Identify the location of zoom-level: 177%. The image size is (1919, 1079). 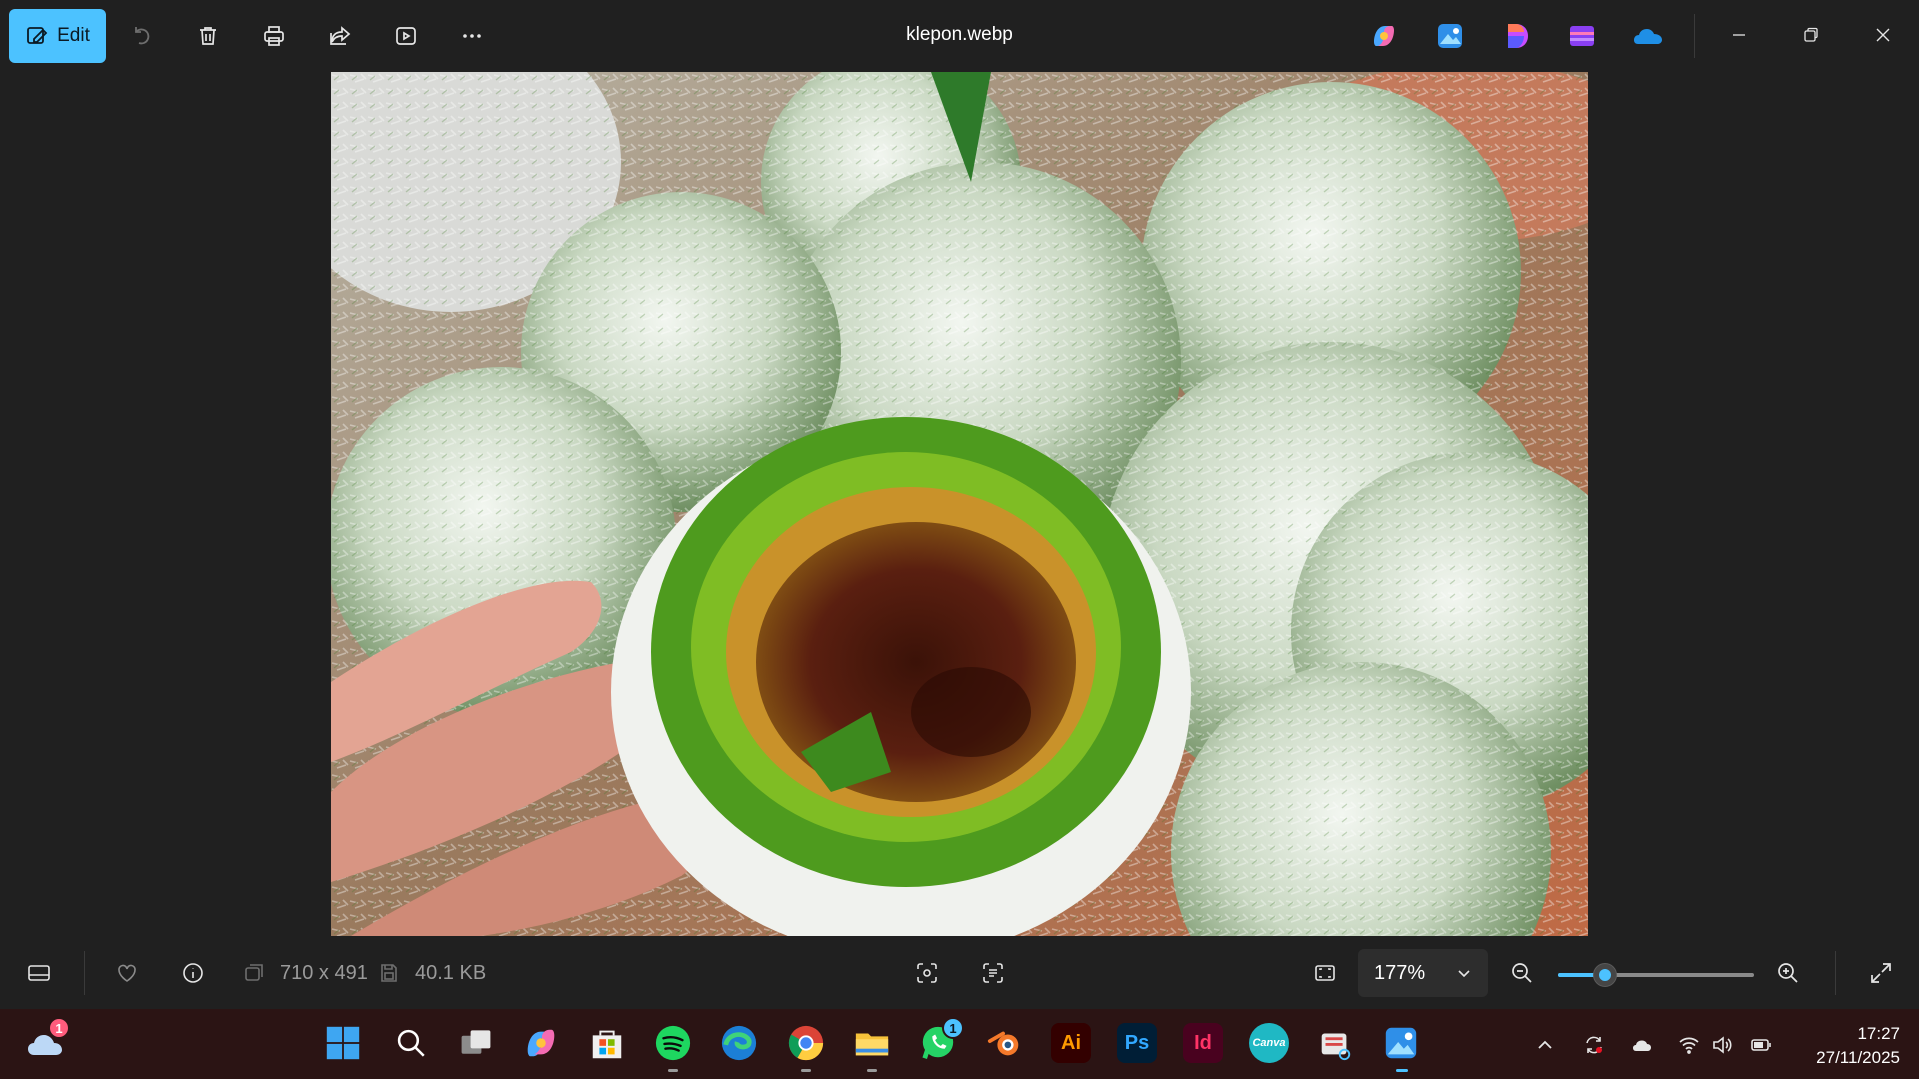
(1400, 972).